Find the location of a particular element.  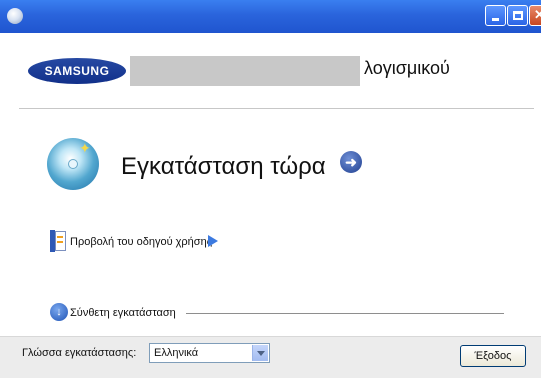

title-placeholder-block is located at coordinates (245, 71).